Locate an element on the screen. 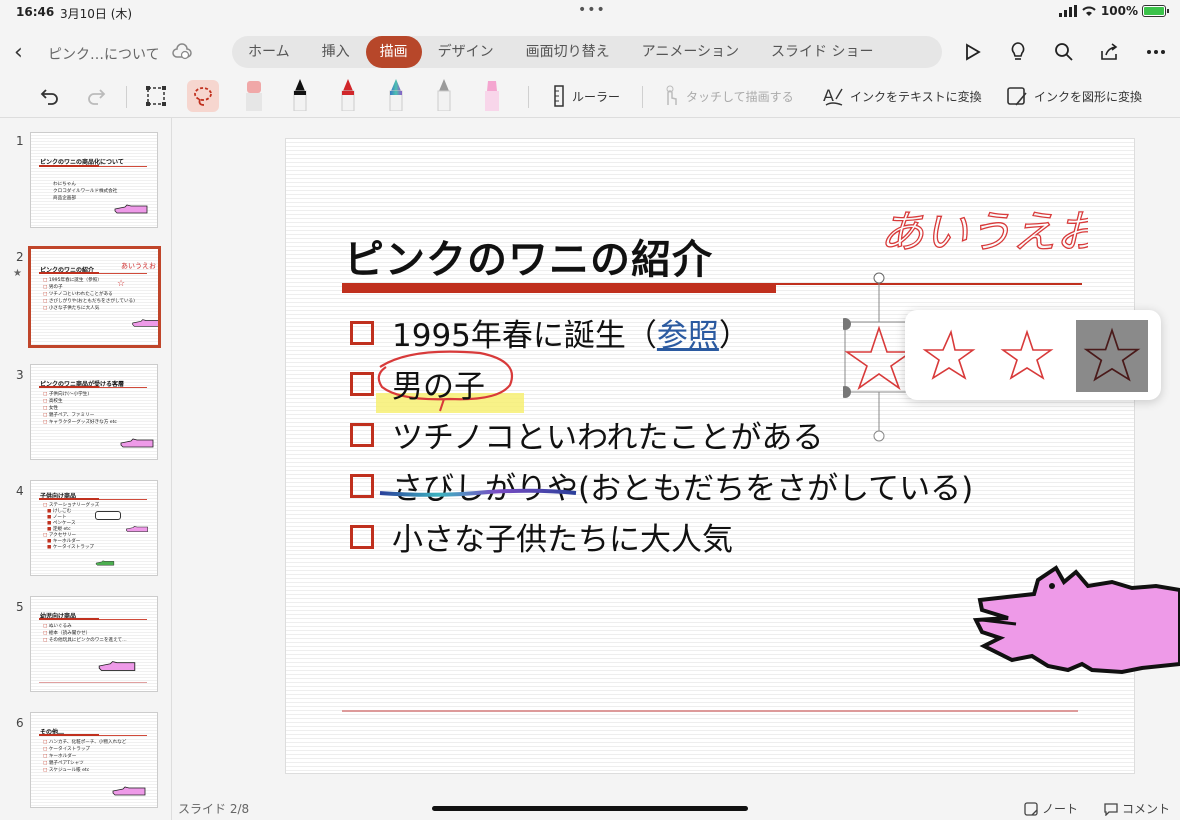  thumbnail-items: わにちゃん クロコダイルワールド株式会社 商品企画部 is located at coordinates (85, 191).